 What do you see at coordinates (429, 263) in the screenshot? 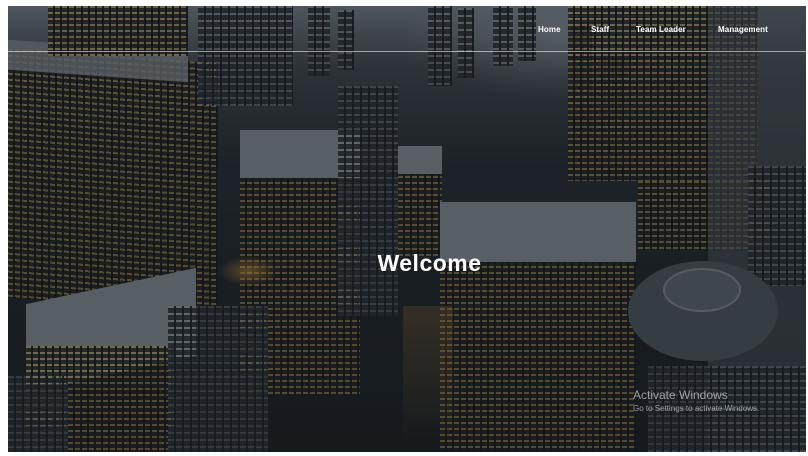
I see `welcome-heading: Welcome` at bounding box center [429, 263].